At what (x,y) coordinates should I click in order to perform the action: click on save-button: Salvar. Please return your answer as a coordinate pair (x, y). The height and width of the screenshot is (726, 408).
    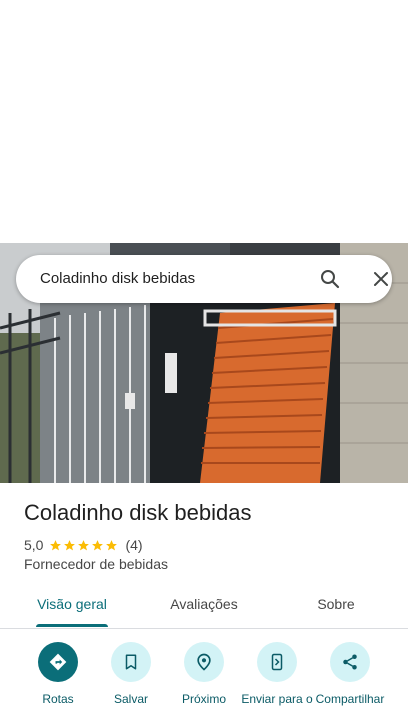
    Looking at the image, I should click on (131, 673).